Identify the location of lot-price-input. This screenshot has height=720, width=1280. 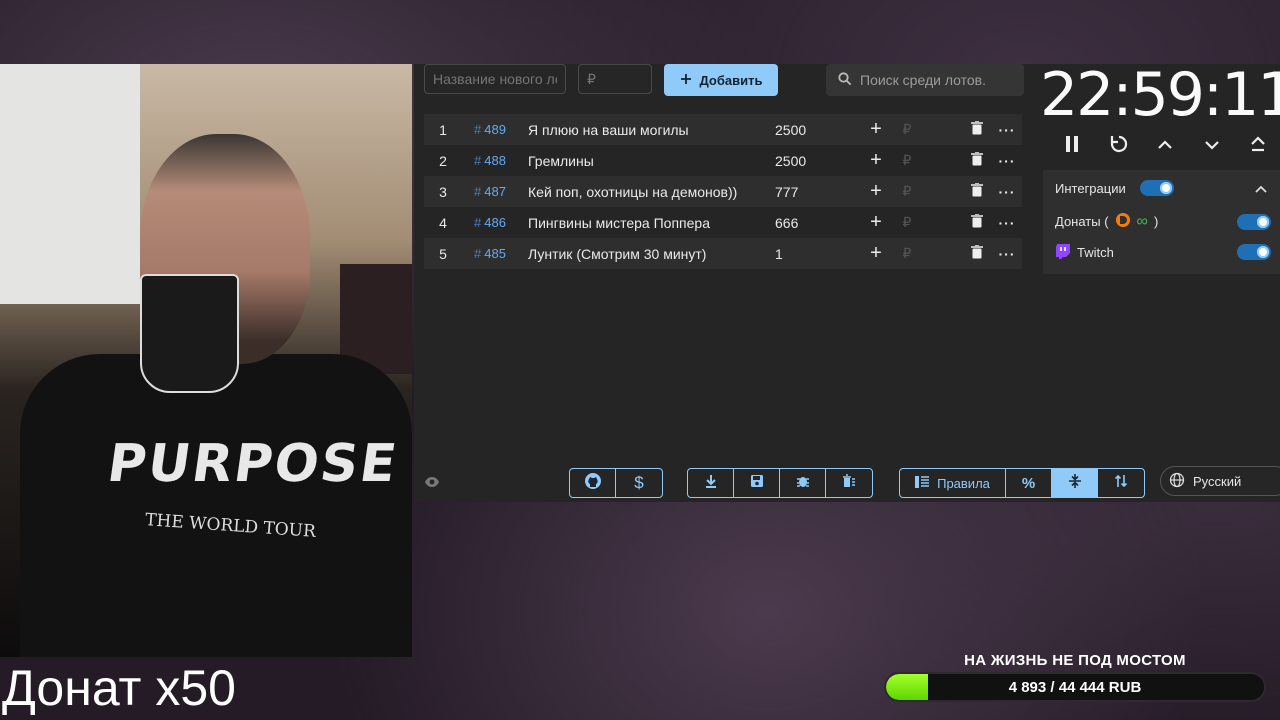
(615, 79).